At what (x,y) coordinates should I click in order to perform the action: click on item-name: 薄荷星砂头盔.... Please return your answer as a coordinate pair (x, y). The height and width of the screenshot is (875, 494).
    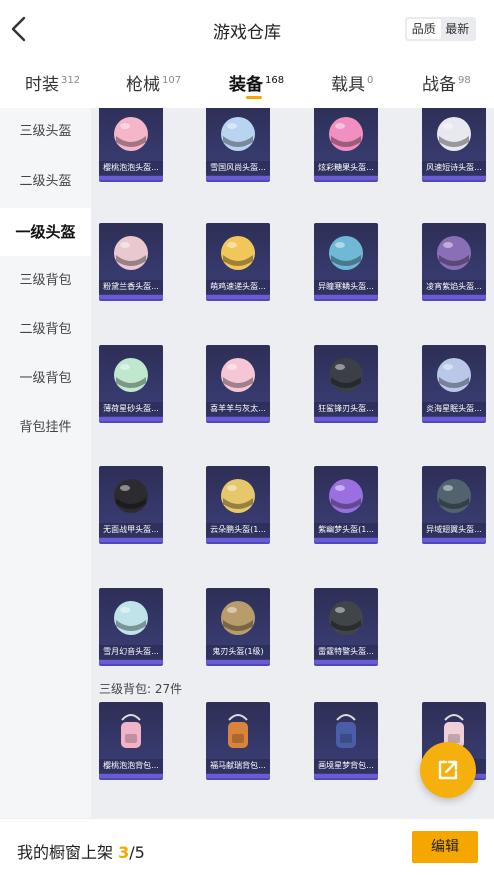
    Looking at the image, I should click on (131, 409).